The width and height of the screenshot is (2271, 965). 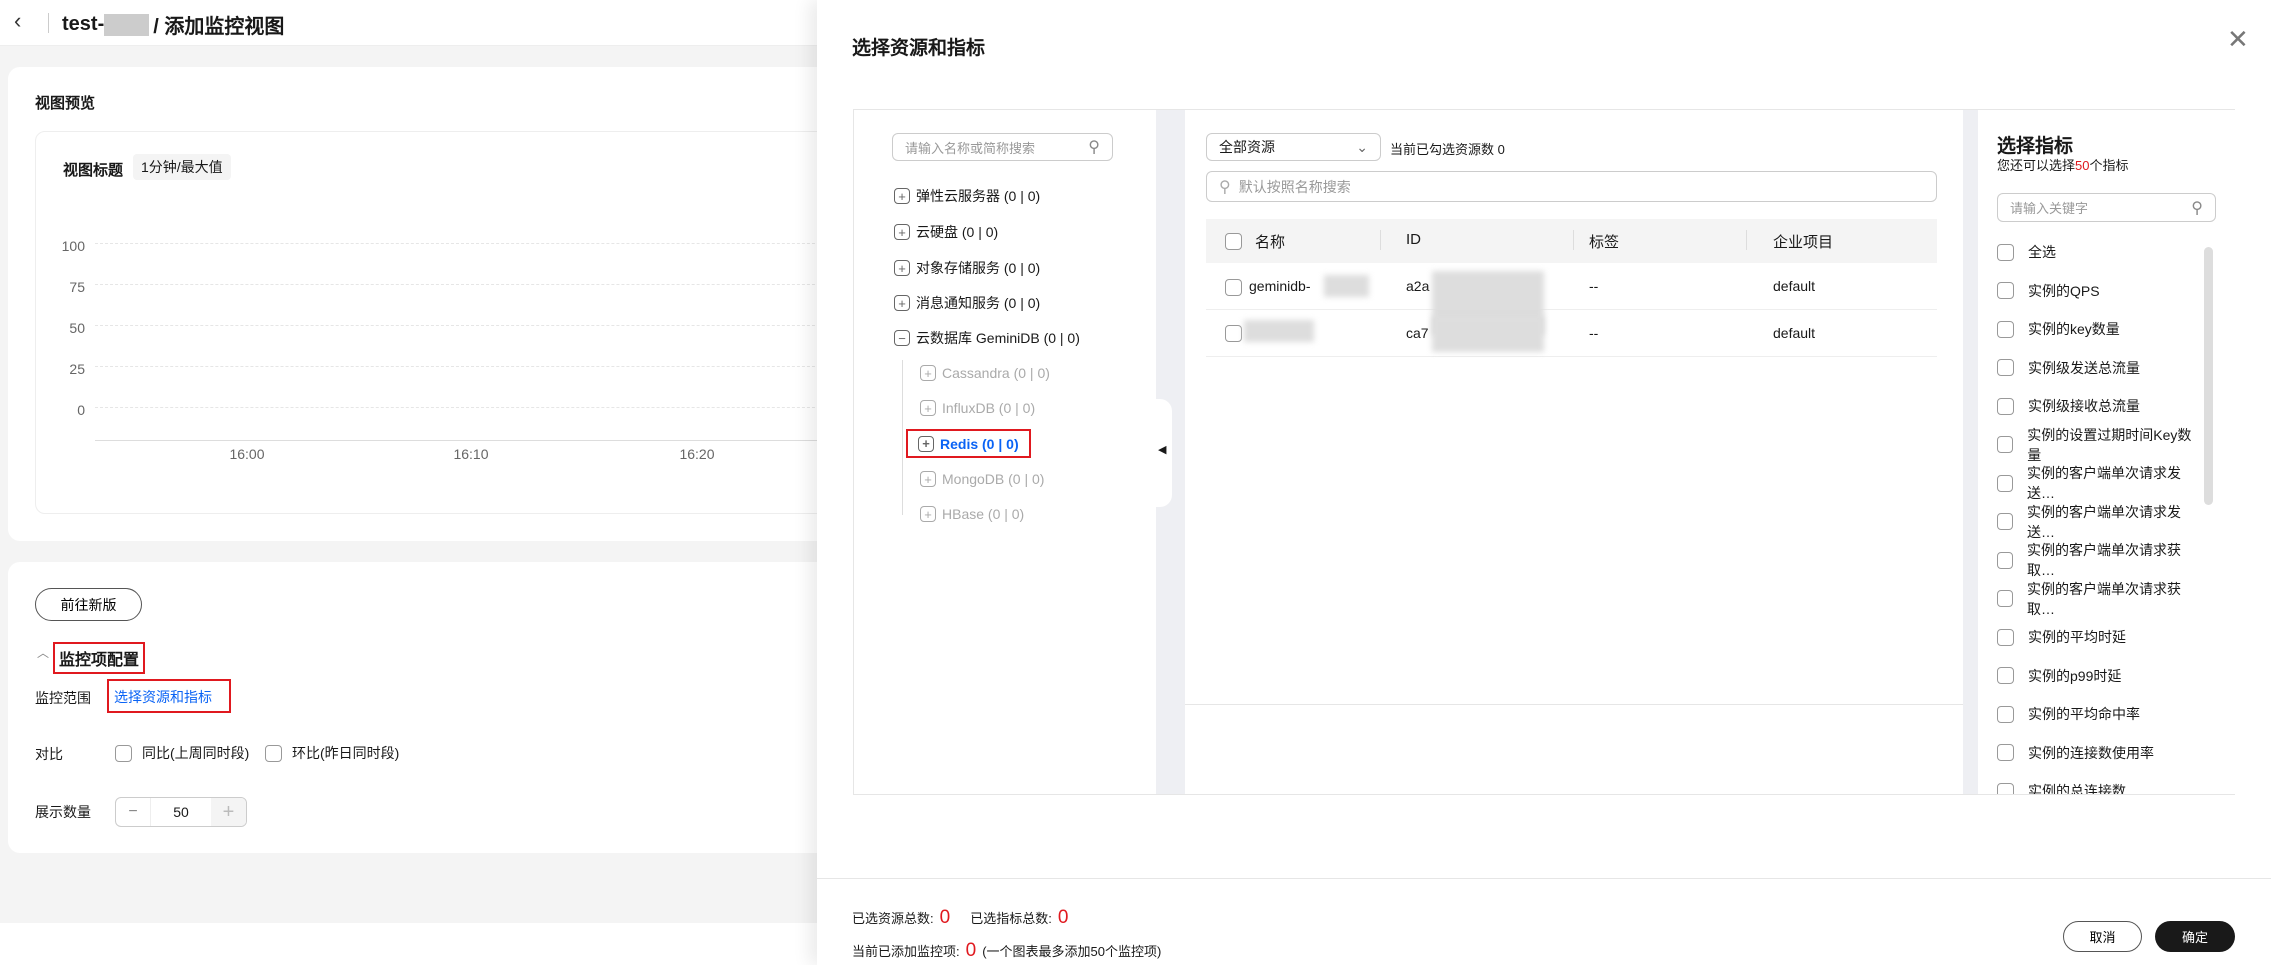 I want to click on close-icon: ✕, so click(x=2238, y=39).